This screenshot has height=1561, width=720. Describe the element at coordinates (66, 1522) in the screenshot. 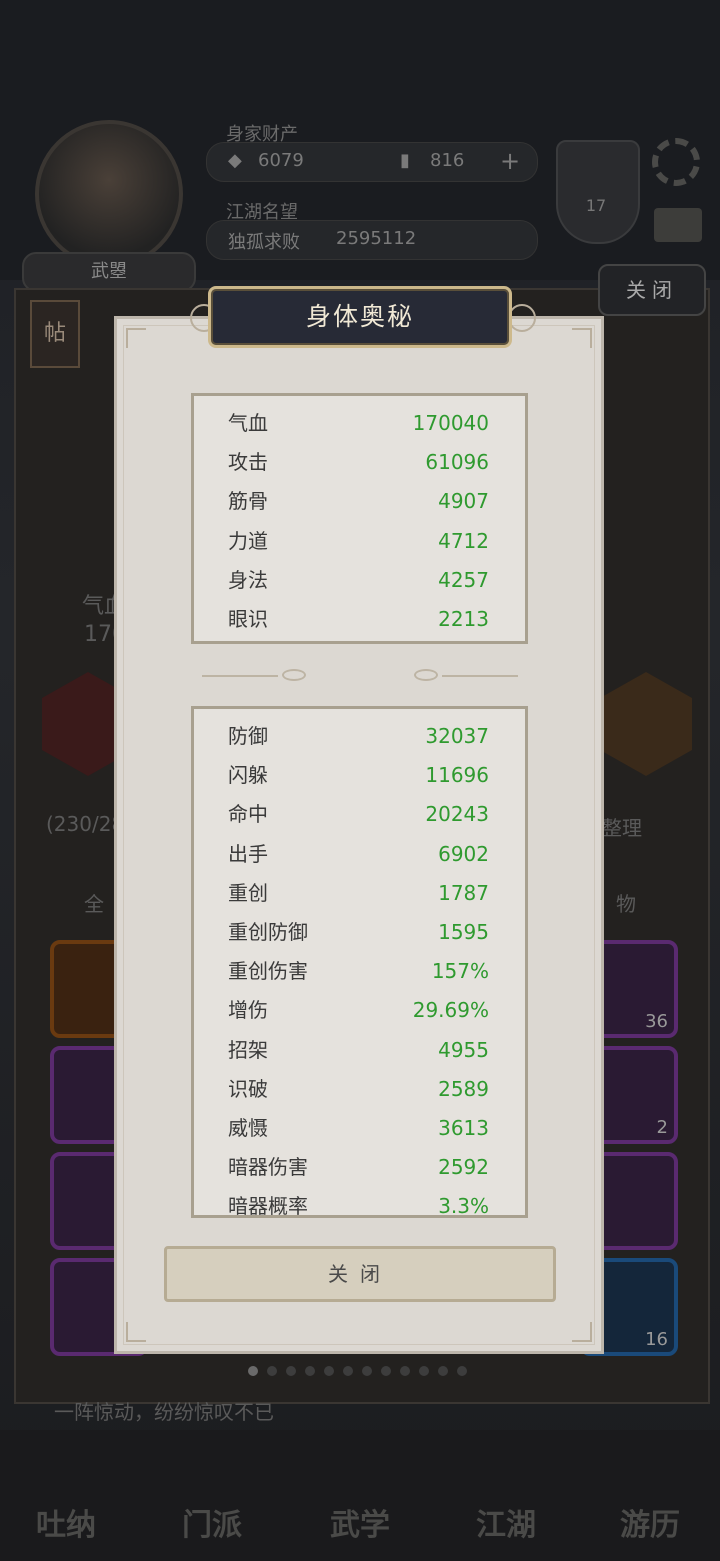

I see `nav-tuna: 吐纳` at that location.